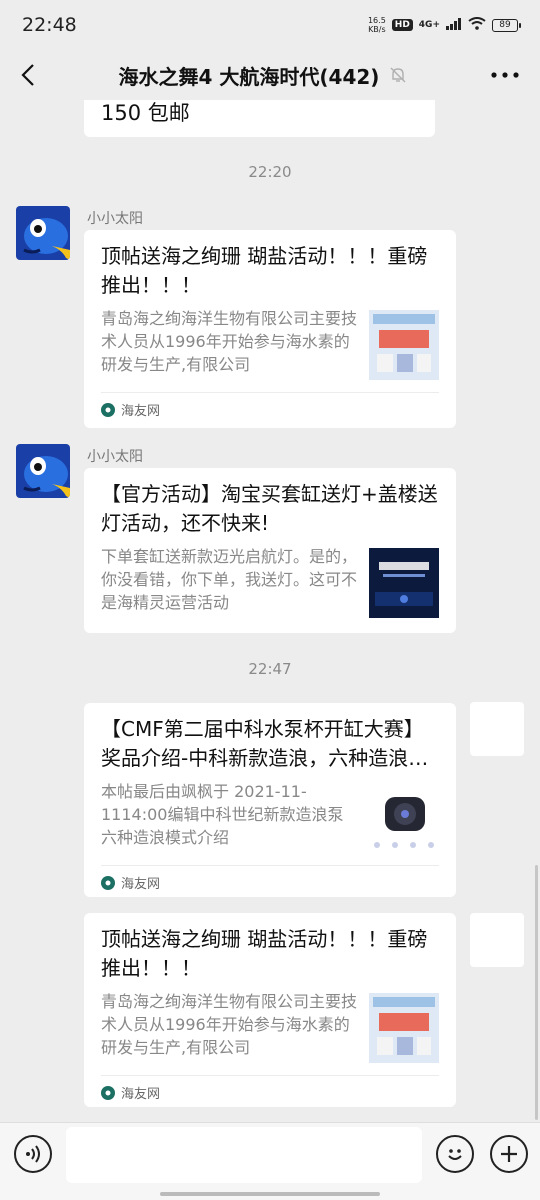 This screenshot has height=1200, width=540. I want to click on wifi-icon, so click(477, 25).